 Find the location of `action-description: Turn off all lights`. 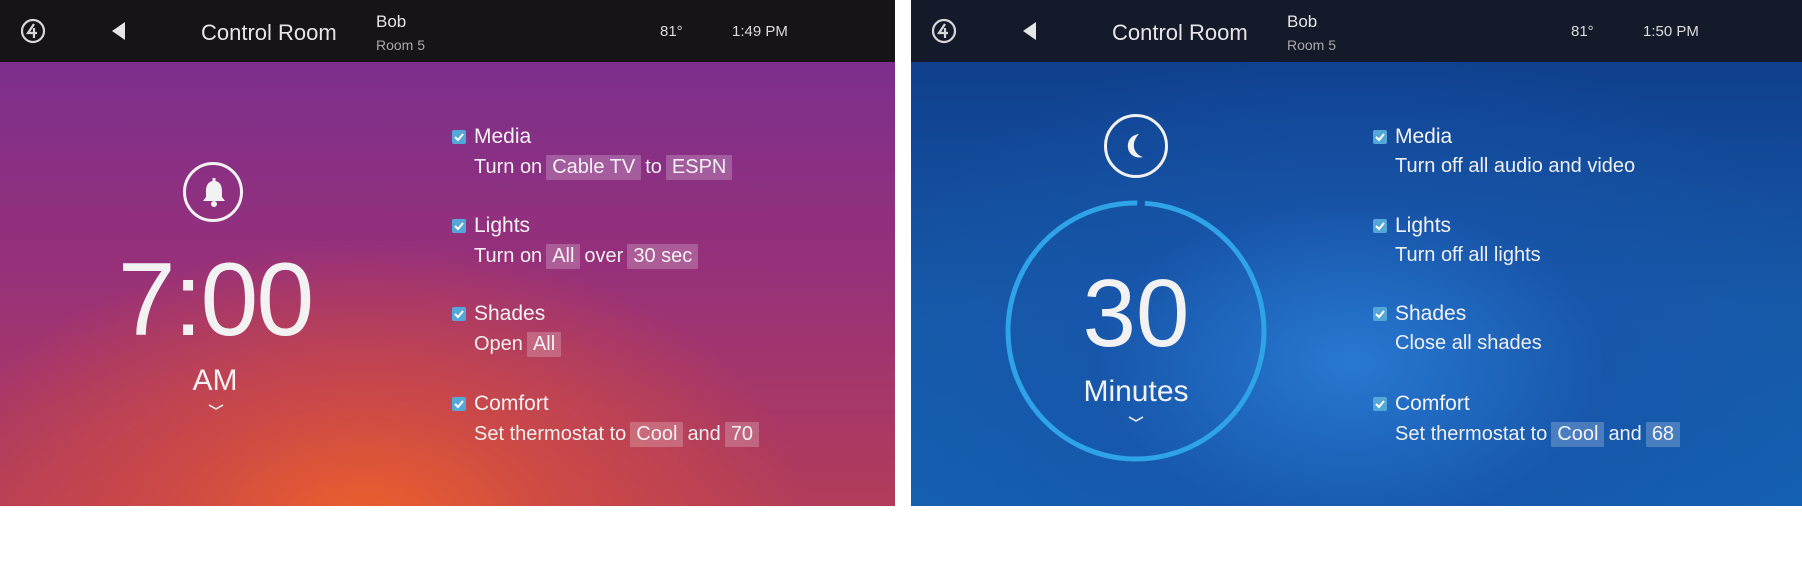

action-description: Turn off all lights is located at coordinates (1468, 255).